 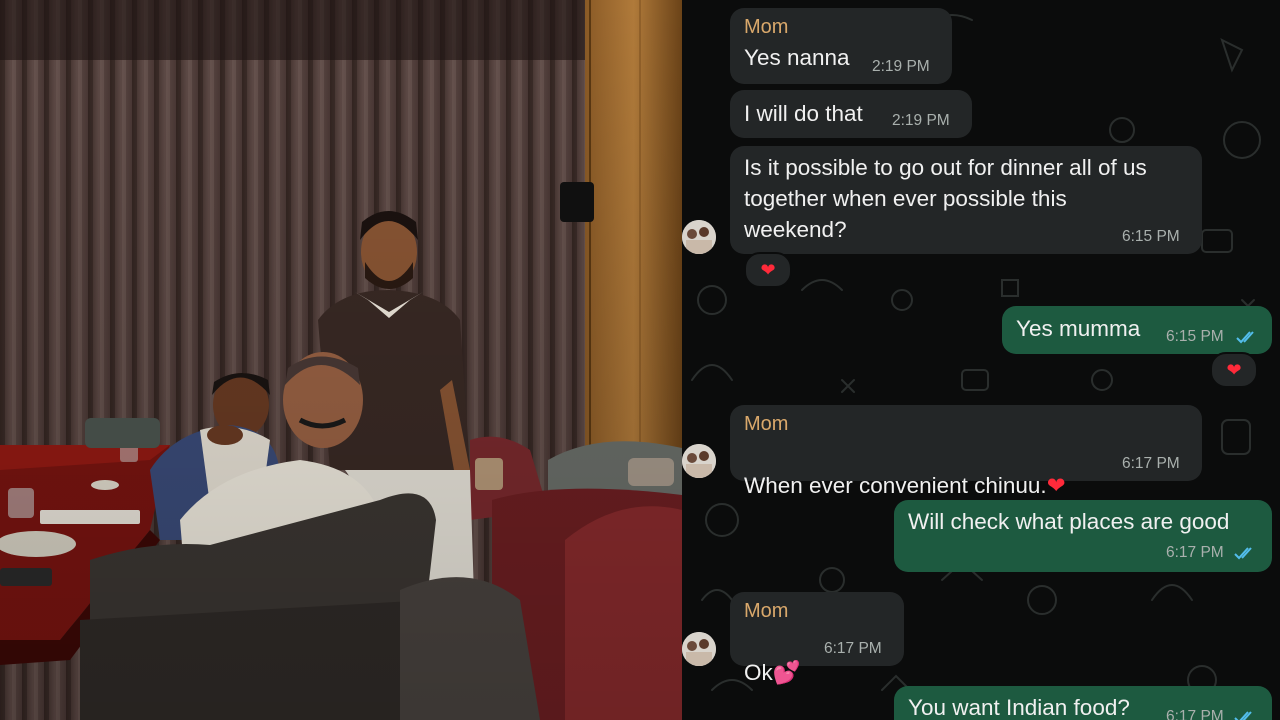 What do you see at coordinates (1069, 521) in the screenshot?
I see `message-text: Will check what places are good` at bounding box center [1069, 521].